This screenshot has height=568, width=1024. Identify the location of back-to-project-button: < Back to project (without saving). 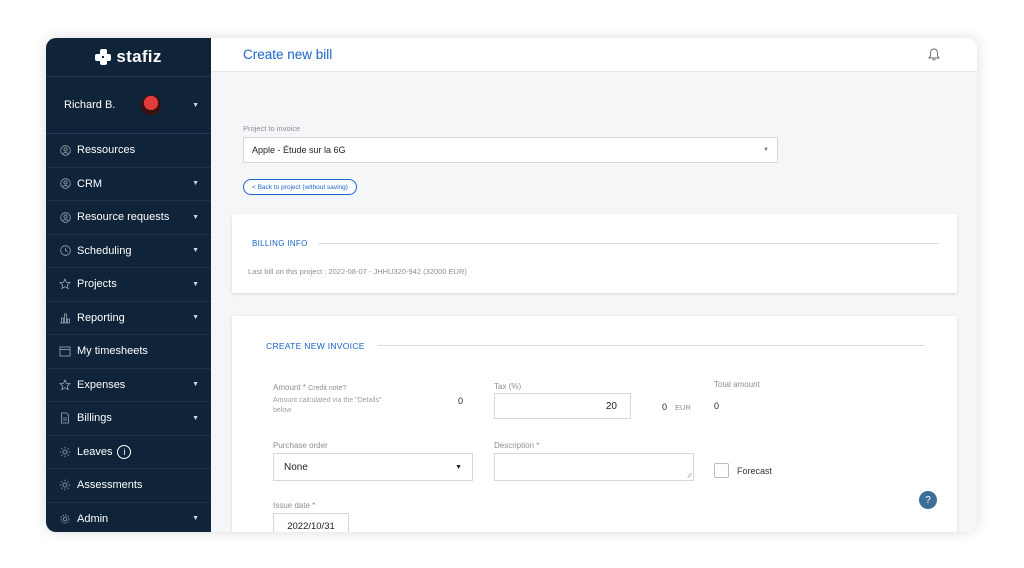
(300, 187).